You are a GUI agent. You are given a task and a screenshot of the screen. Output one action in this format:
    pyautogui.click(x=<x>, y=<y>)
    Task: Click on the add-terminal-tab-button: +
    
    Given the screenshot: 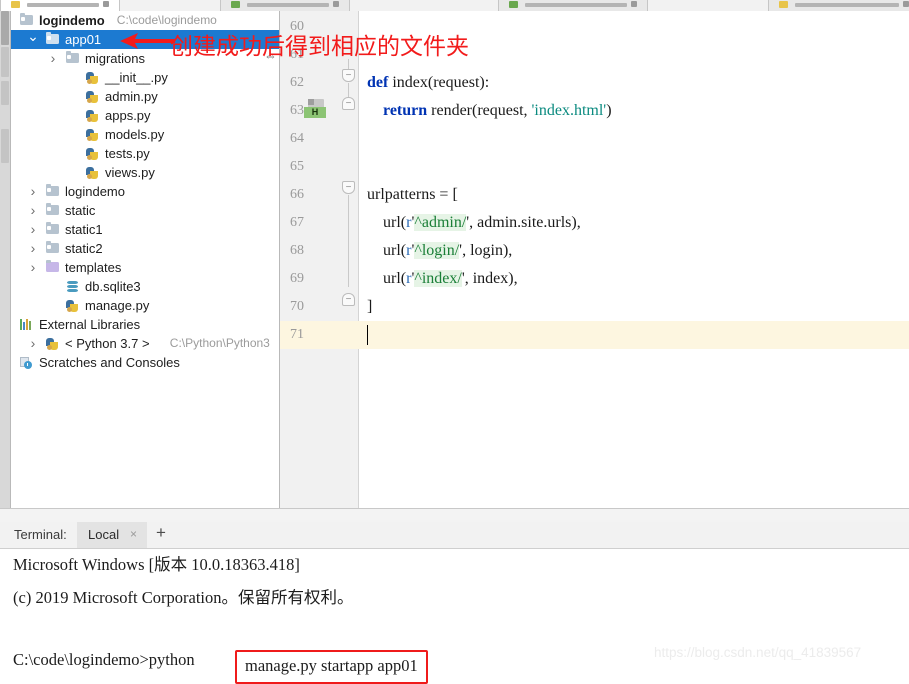 What is the action you would take?
    pyautogui.click(x=161, y=533)
    